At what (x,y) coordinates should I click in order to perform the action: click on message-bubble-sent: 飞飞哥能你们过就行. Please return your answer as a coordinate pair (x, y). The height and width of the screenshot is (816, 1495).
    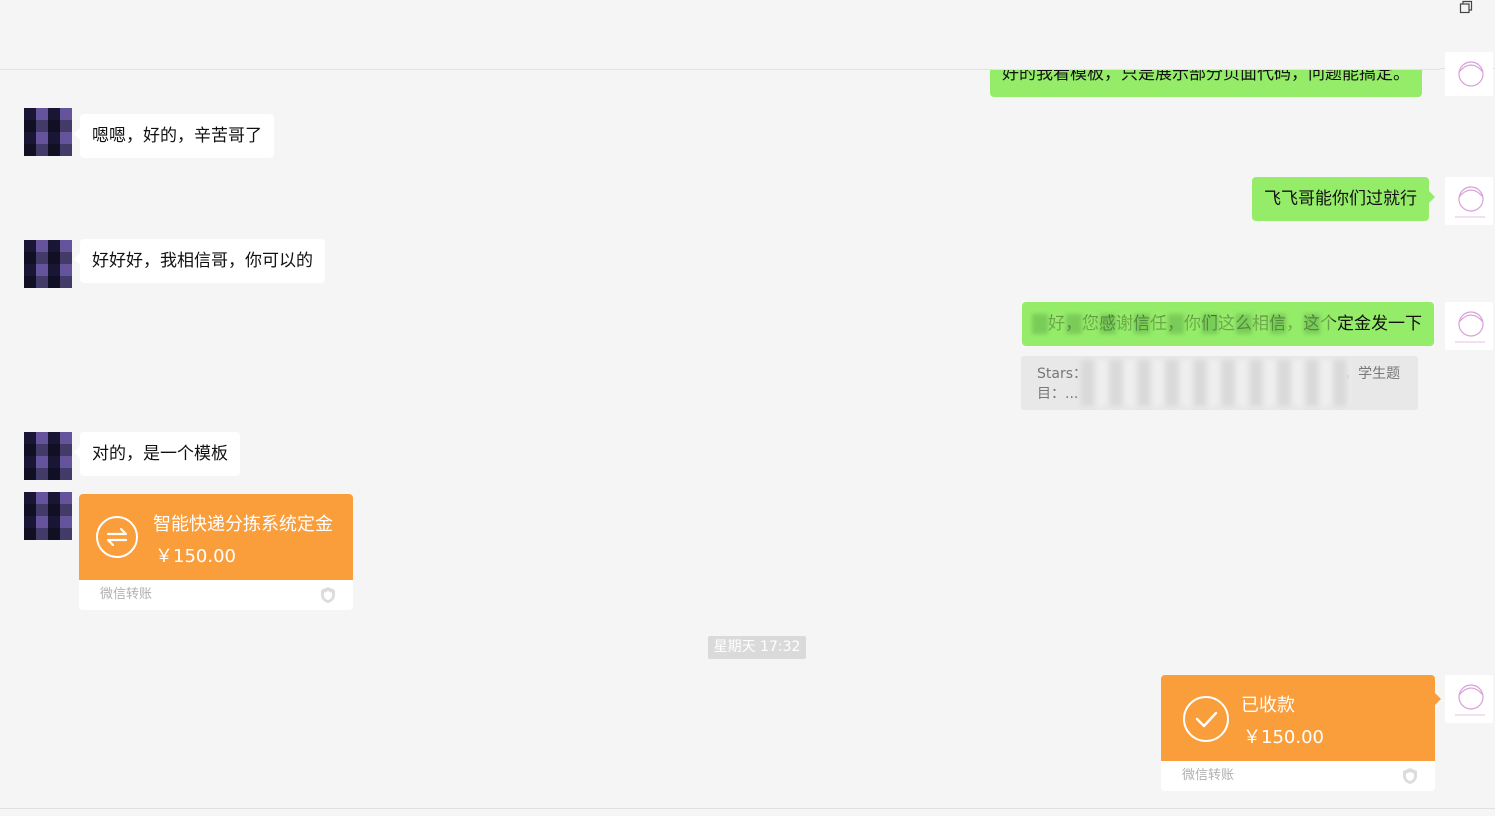
    Looking at the image, I should click on (1343, 199).